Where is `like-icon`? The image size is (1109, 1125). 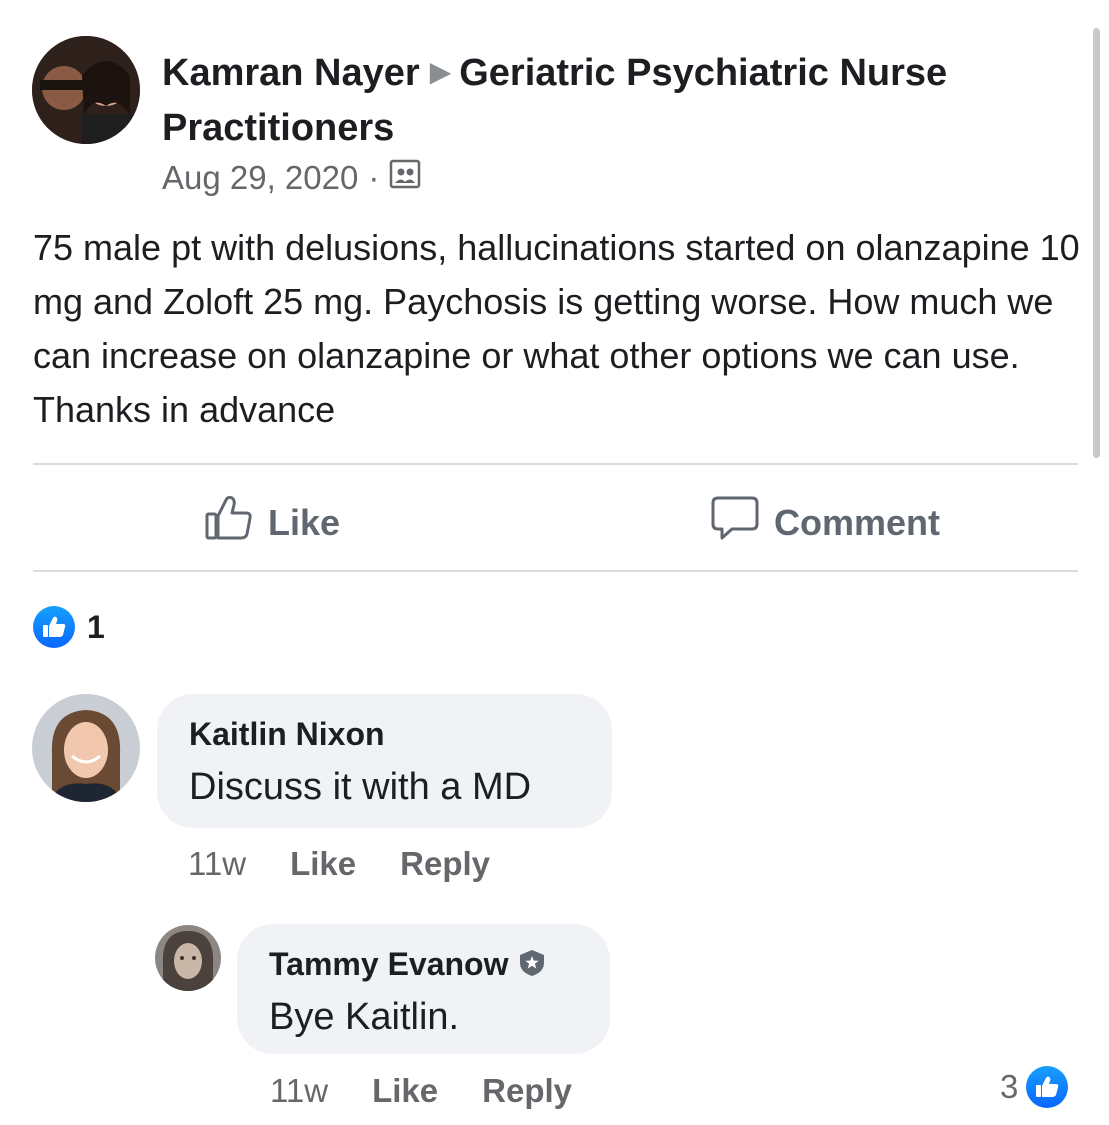 like-icon is located at coordinates (229, 522).